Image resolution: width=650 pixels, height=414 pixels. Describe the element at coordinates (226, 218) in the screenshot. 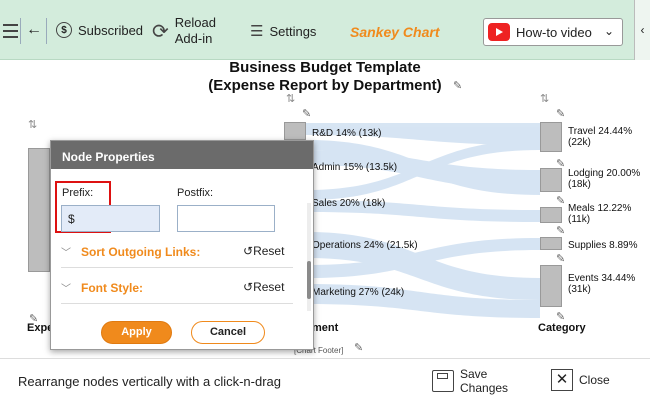

I see `postfix-input` at that location.